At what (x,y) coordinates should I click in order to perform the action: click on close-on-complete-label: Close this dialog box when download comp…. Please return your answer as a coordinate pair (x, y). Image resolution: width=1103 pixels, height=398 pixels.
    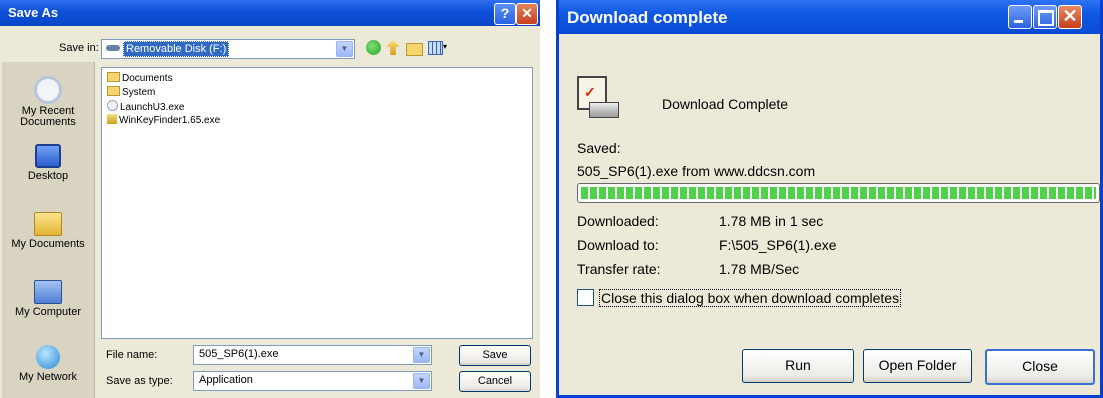
    Looking at the image, I should click on (750, 298).